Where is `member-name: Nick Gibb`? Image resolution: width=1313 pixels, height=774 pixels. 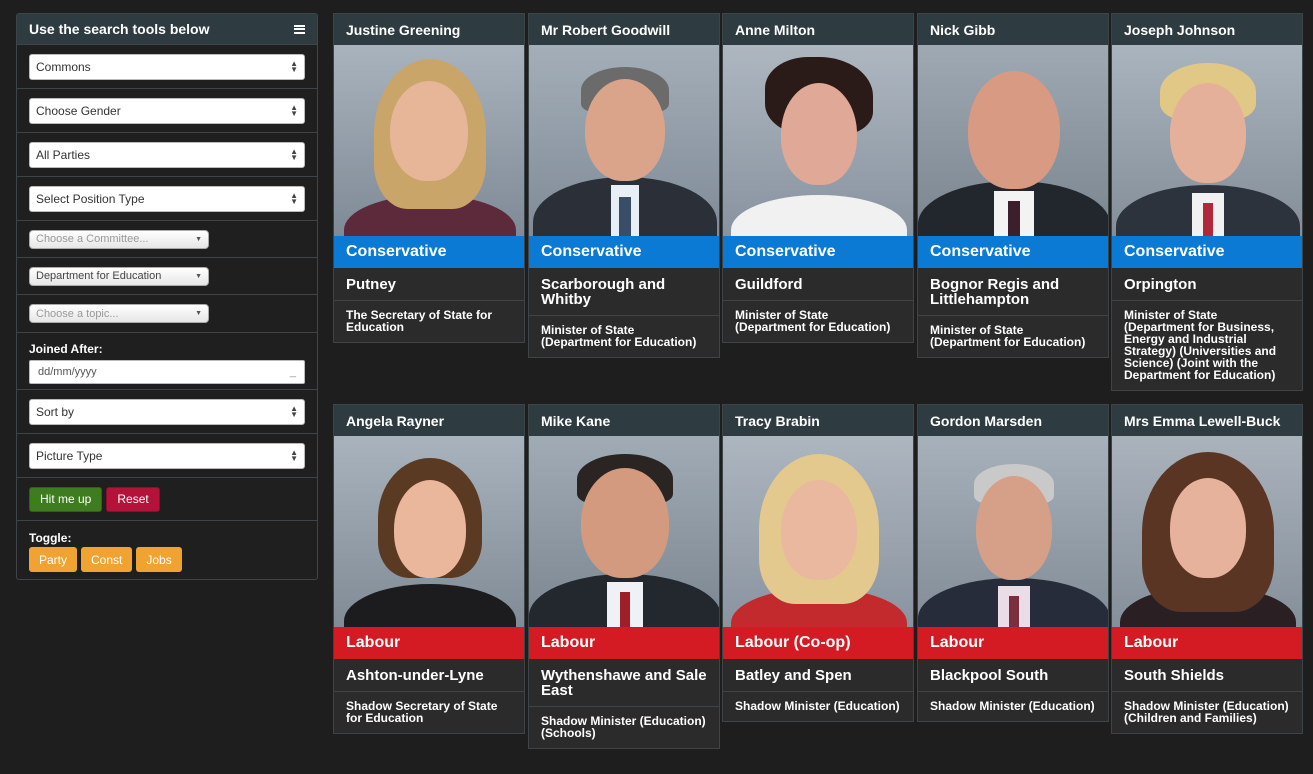
member-name: Nick Gibb is located at coordinates (1013, 29).